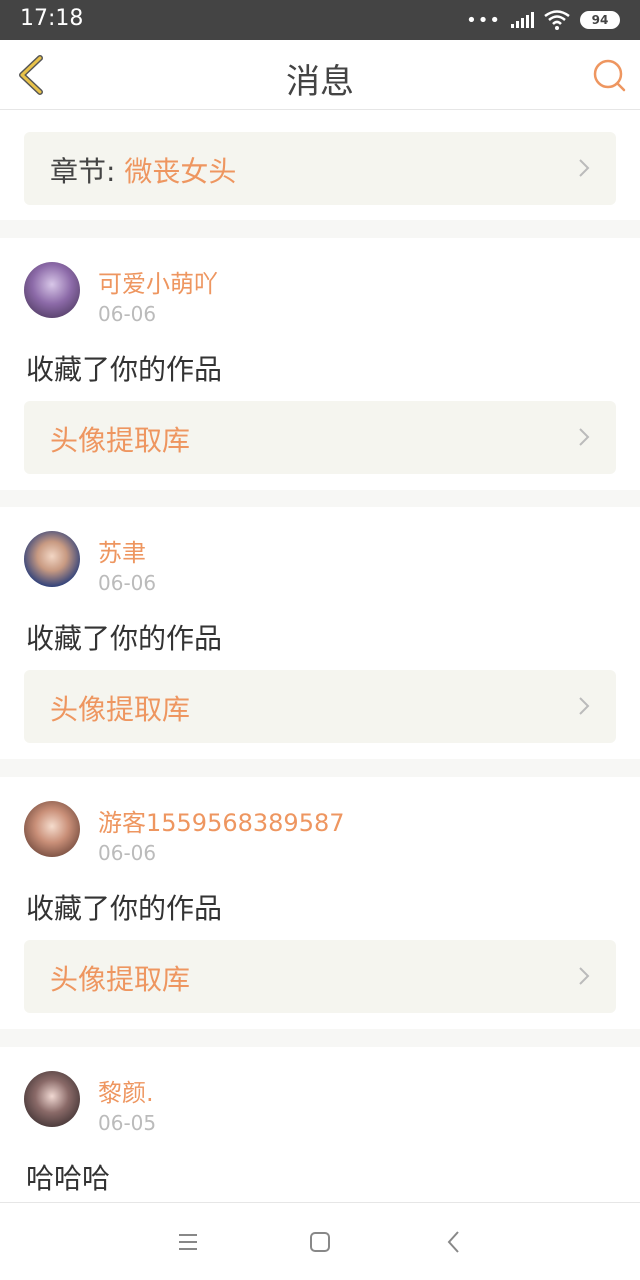  Describe the element at coordinates (158, 281) in the screenshot. I see `username: 可爱小萌吖` at that location.